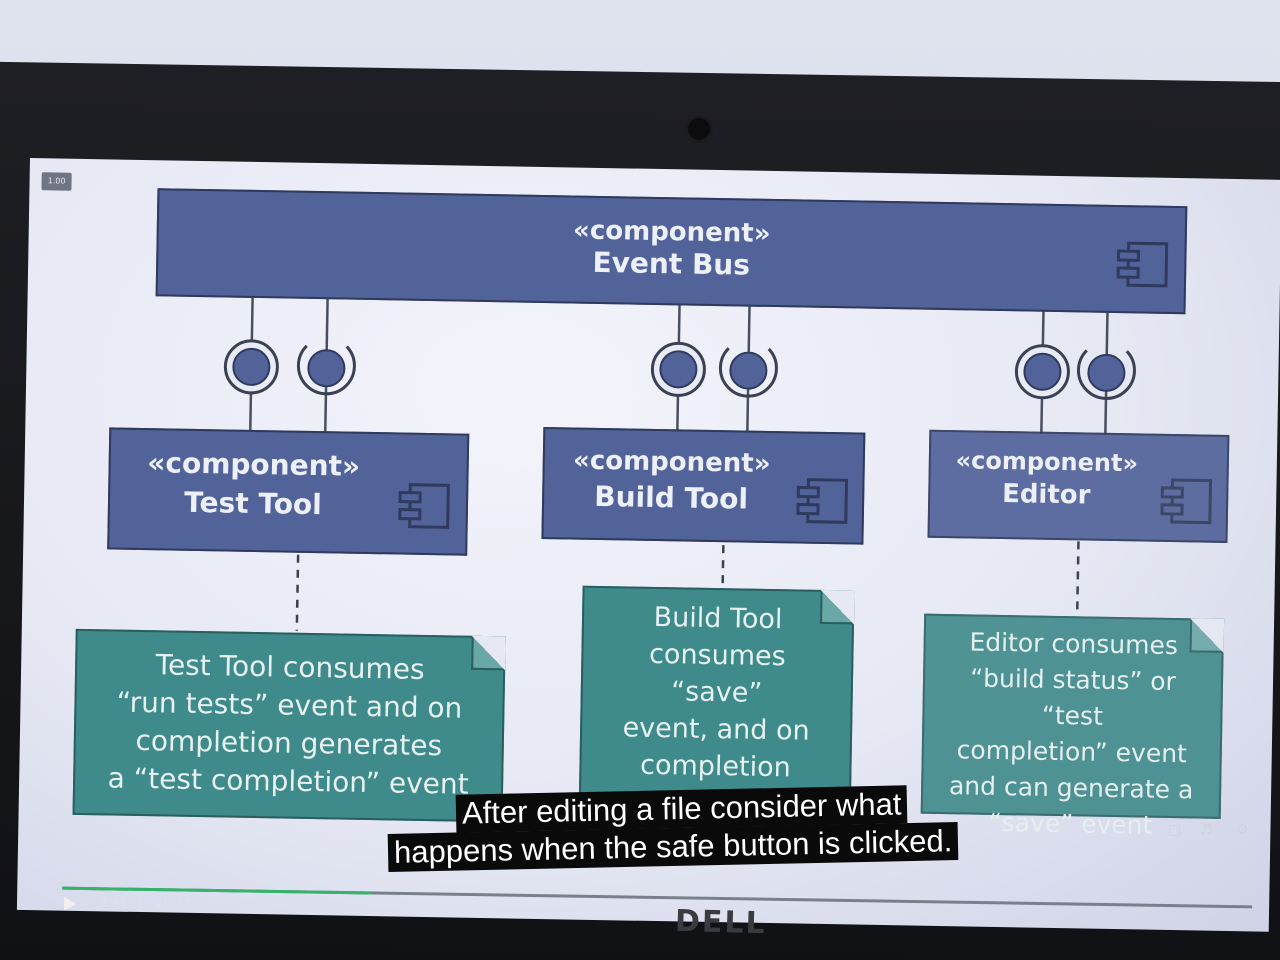  What do you see at coordinates (1046, 495) in the screenshot?
I see `component-name: Editor` at bounding box center [1046, 495].